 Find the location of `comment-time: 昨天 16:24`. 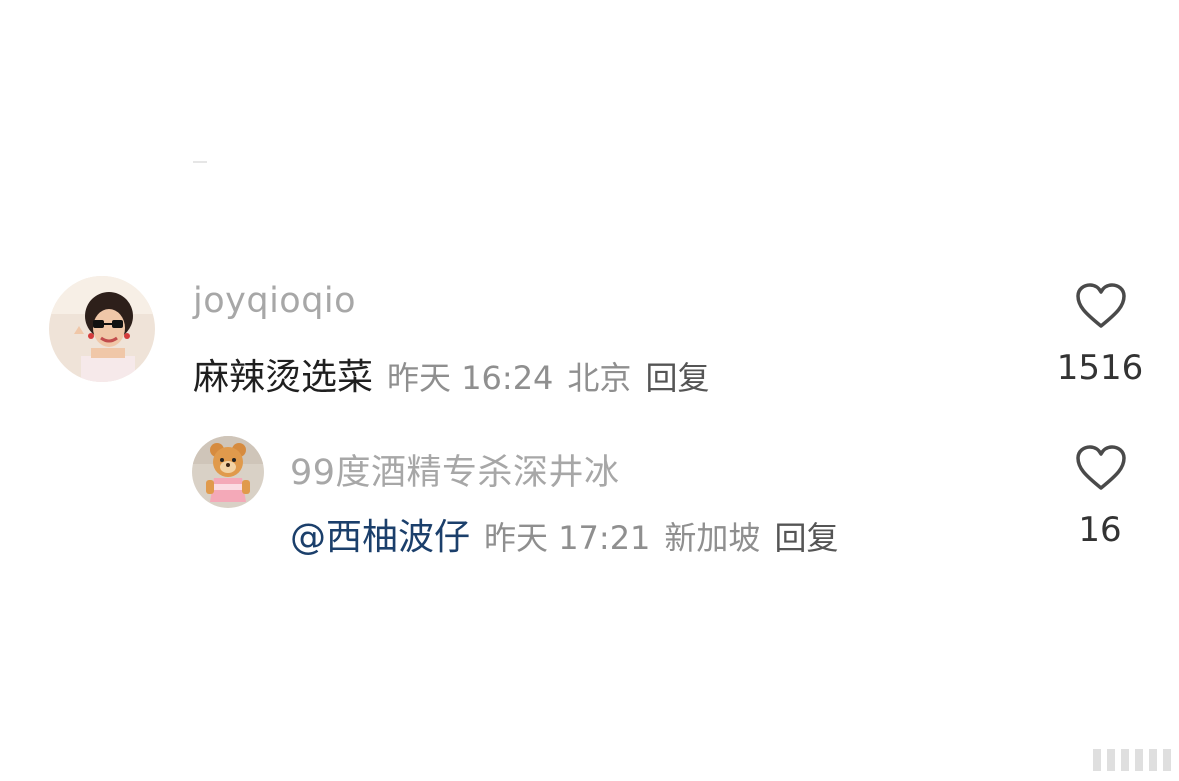

comment-time: 昨天 16:24 is located at coordinates (470, 378).